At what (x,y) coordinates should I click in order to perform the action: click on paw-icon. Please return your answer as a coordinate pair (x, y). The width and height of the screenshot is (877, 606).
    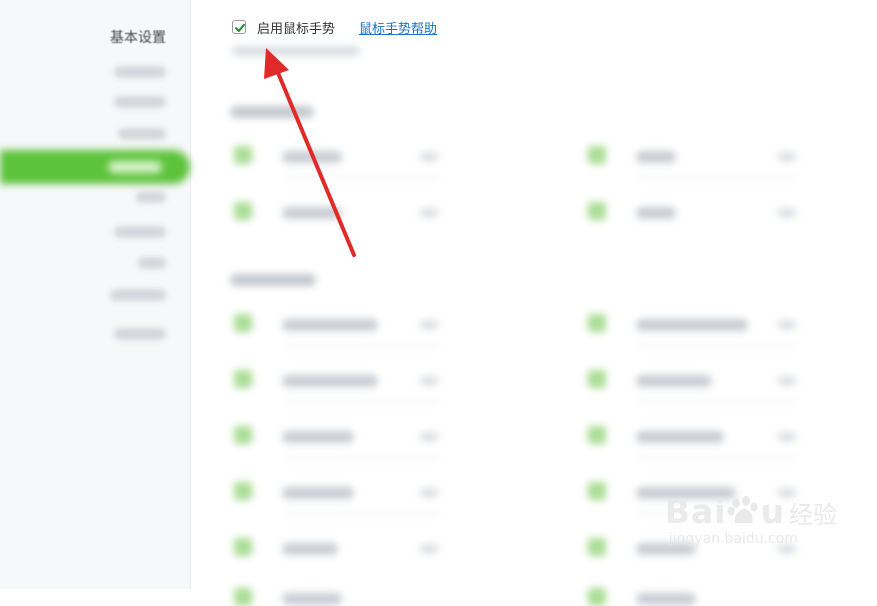
    Looking at the image, I should click on (742, 509).